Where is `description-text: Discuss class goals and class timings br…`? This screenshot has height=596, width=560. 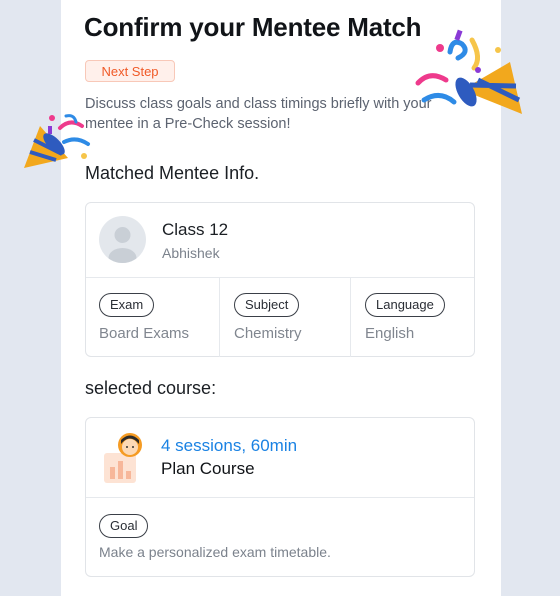
description-text: Discuss class goals and class timings br… is located at coordinates (258, 114).